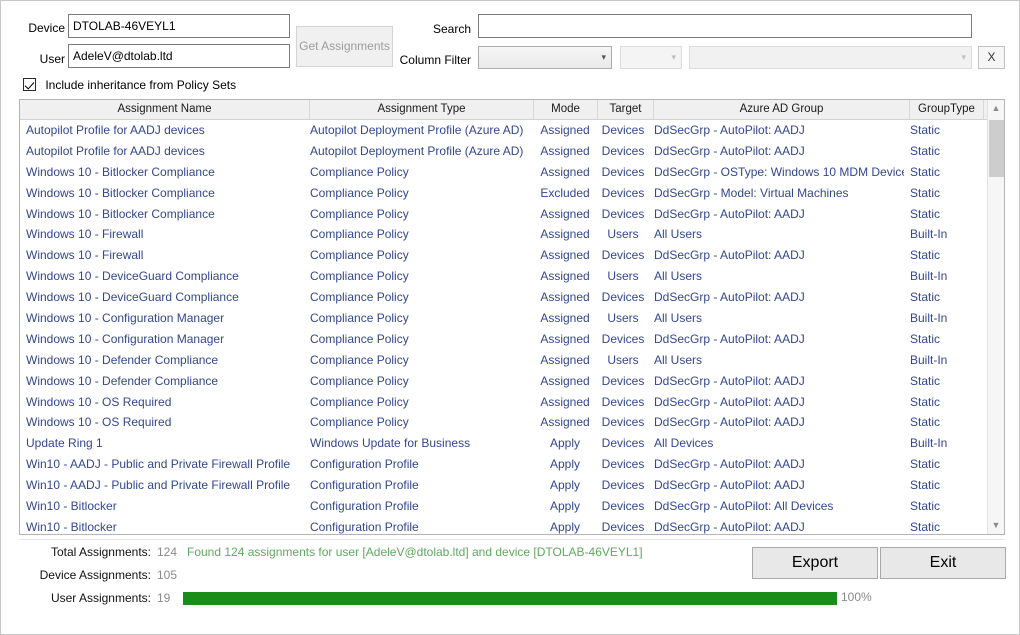 The height and width of the screenshot is (635, 1020). I want to click on get-assignments-button: Get Assignments, so click(344, 46).